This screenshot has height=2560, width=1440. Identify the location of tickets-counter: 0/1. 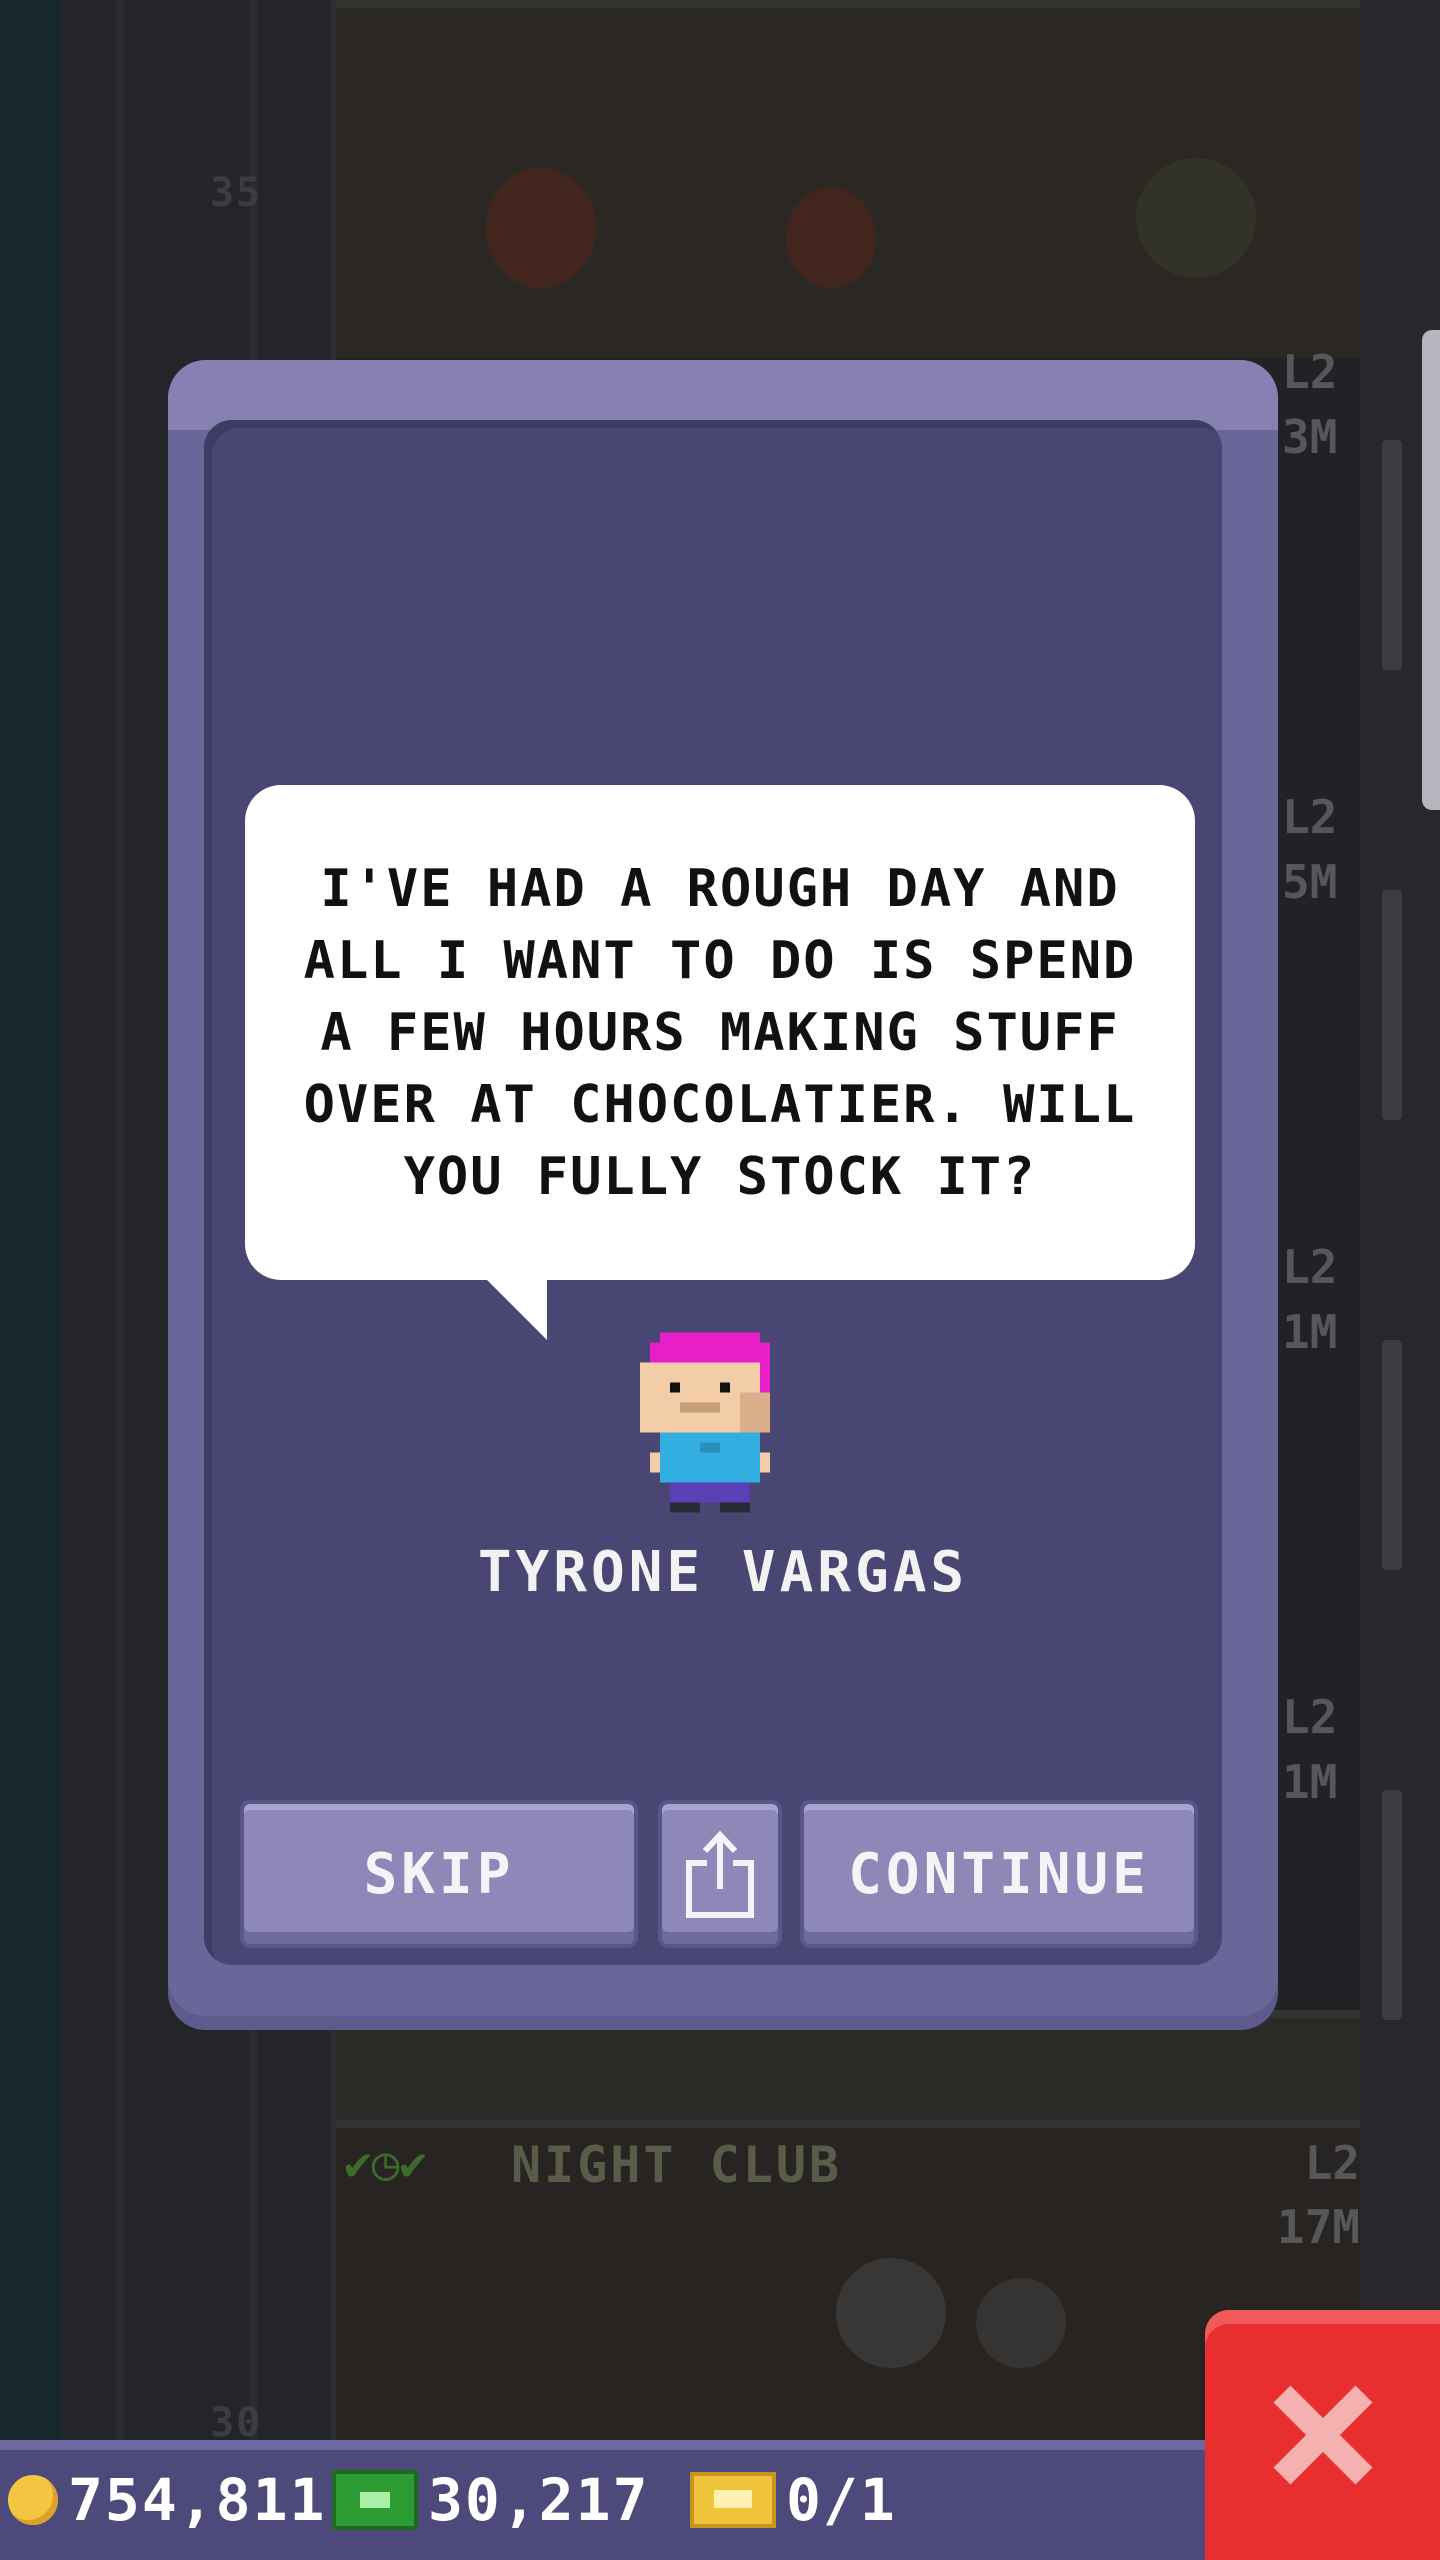
(793, 2500).